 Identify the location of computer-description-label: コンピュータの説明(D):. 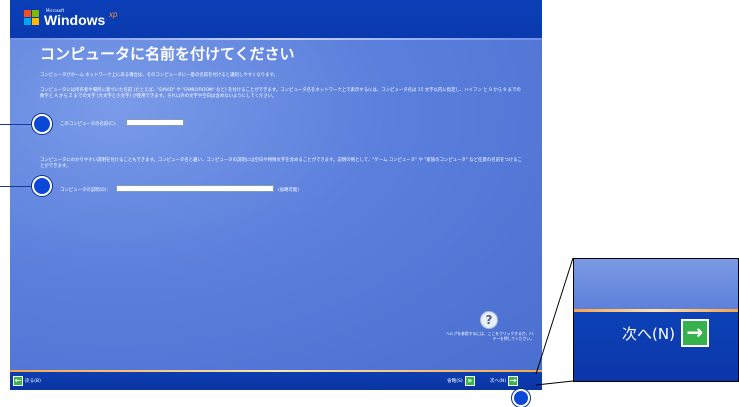
(84, 190).